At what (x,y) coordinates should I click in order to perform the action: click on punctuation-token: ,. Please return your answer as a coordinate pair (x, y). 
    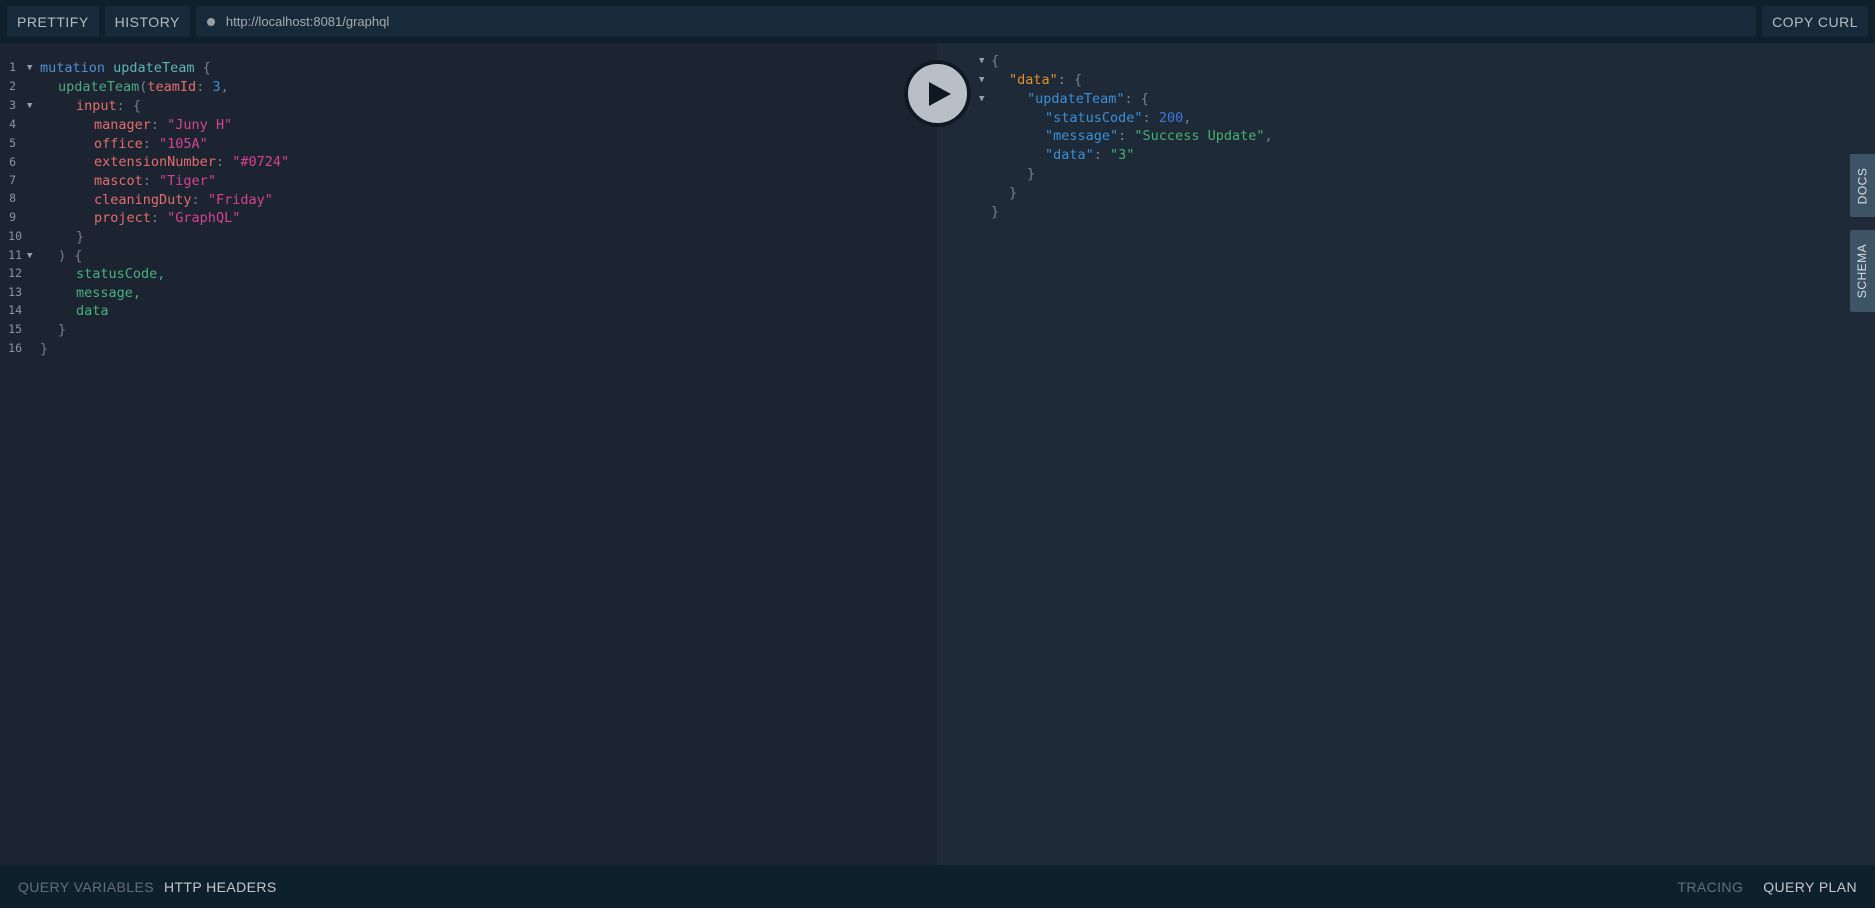
    Looking at the image, I should click on (224, 87).